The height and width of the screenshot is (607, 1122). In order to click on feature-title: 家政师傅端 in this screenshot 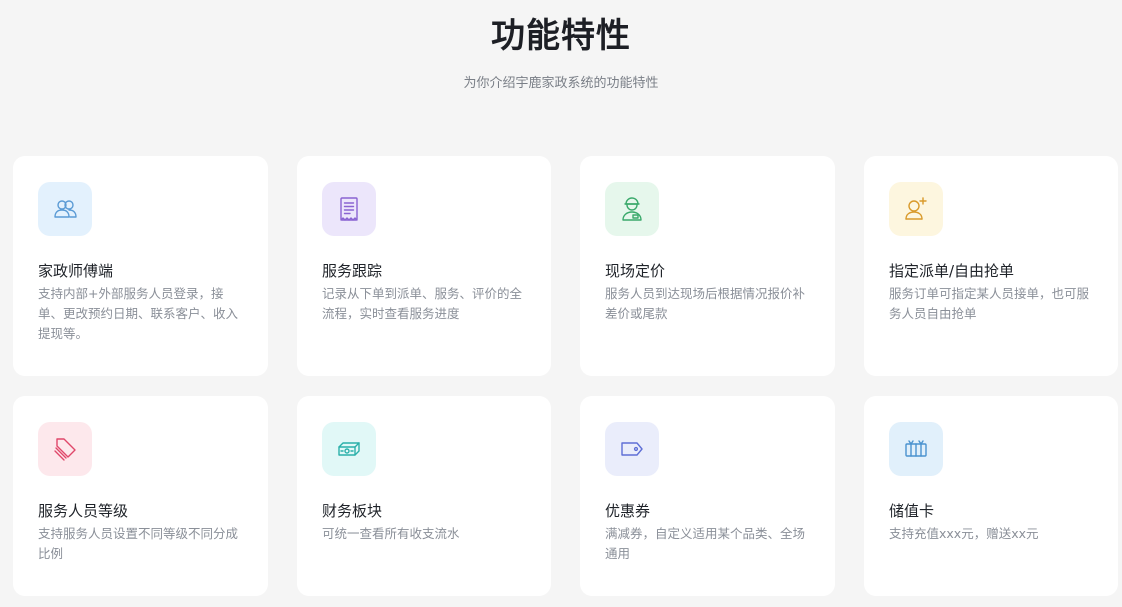, I will do `click(76, 271)`.